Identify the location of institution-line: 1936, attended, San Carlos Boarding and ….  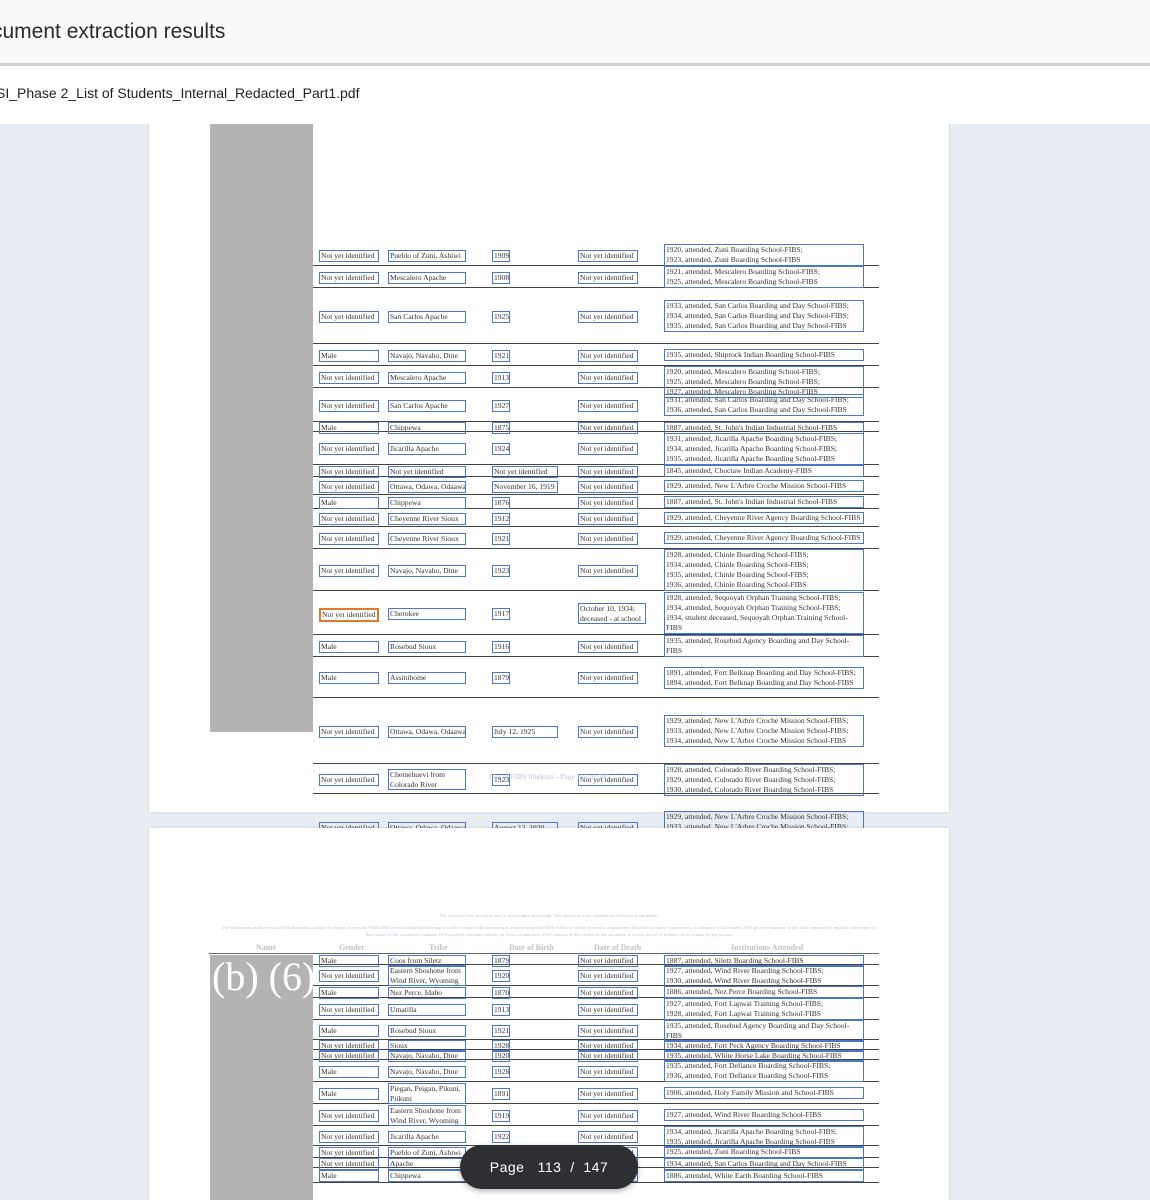
(756, 409).